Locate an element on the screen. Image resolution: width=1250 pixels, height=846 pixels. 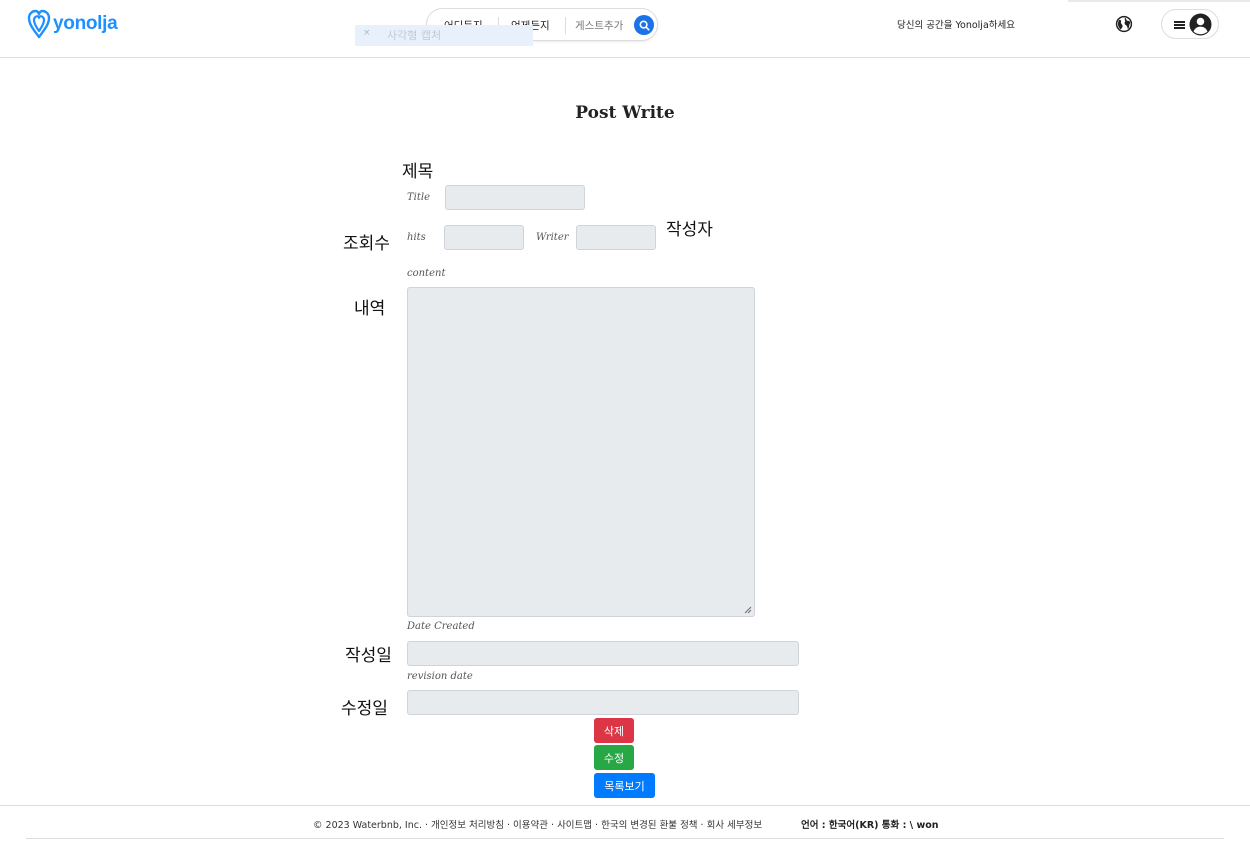
edit-button: 수정 is located at coordinates (614, 757).